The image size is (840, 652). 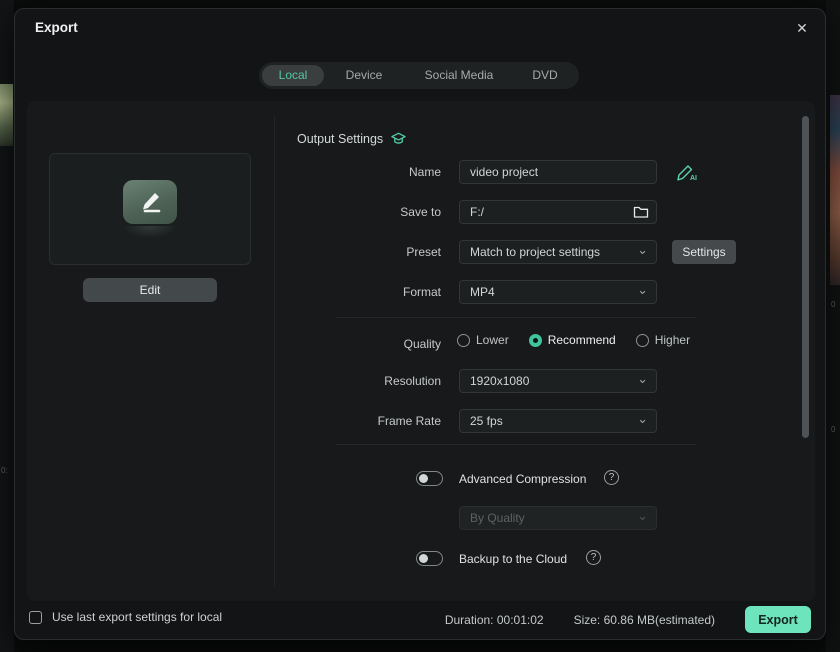 What do you see at coordinates (778, 619) in the screenshot?
I see `export-button: Export` at bounding box center [778, 619].